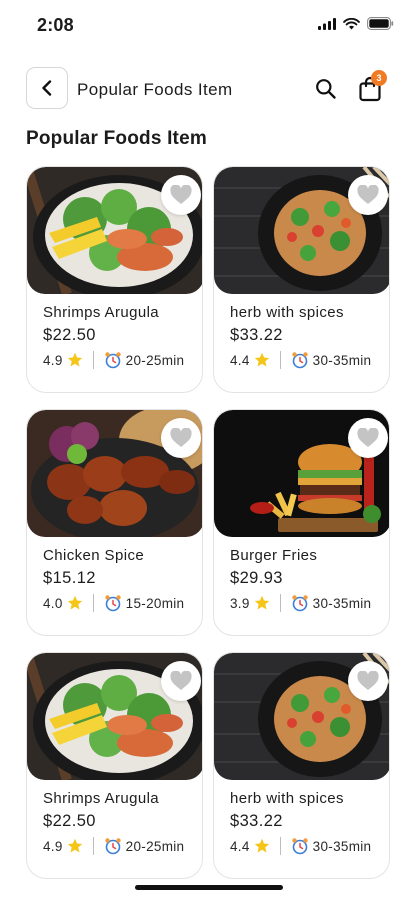 The width and height of the screenshot is (416, 900). Describe the element at coordinates (301, 473) in the screenshot. I see `food-image-burger-fries` at that location.